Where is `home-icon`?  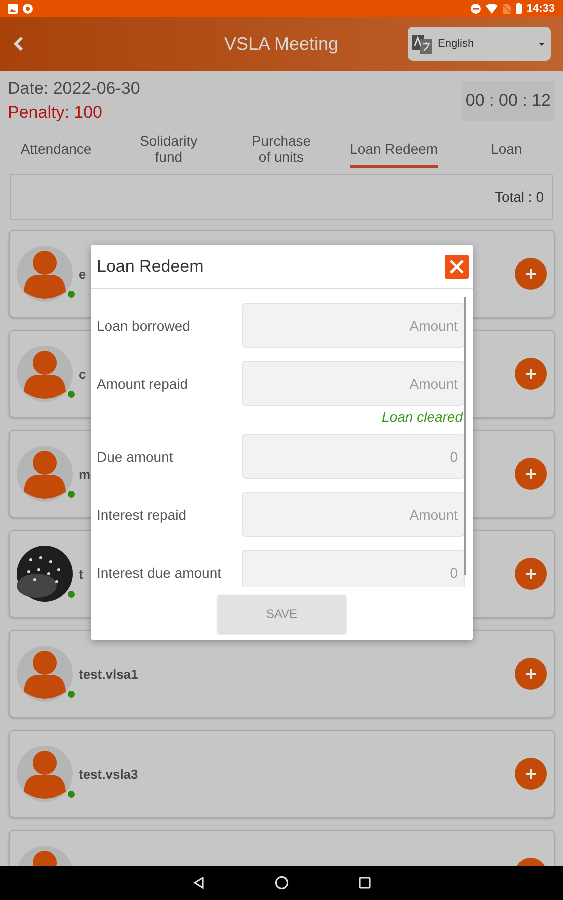 home-icon is located at coordinates (281, 883).